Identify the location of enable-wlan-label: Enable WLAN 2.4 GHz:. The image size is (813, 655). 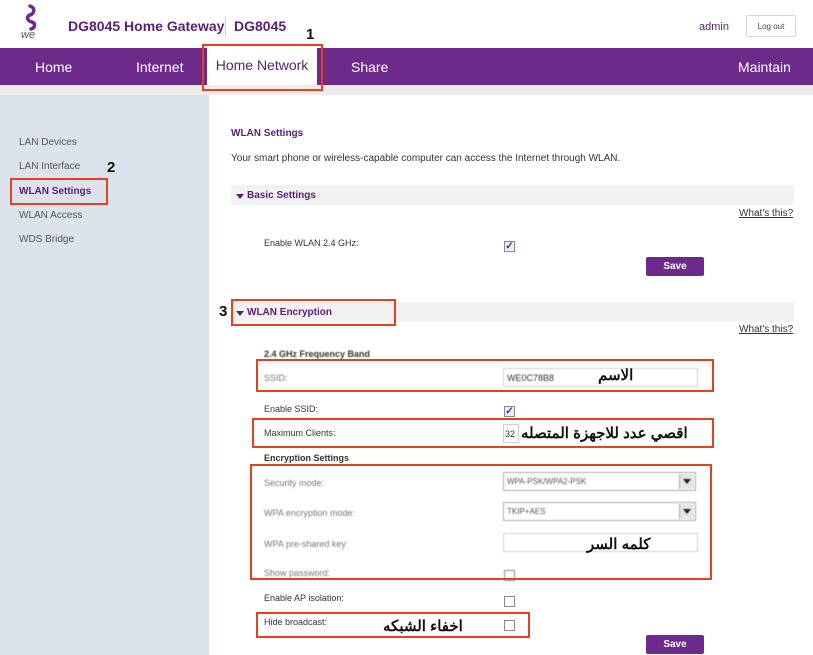
(311, 243).